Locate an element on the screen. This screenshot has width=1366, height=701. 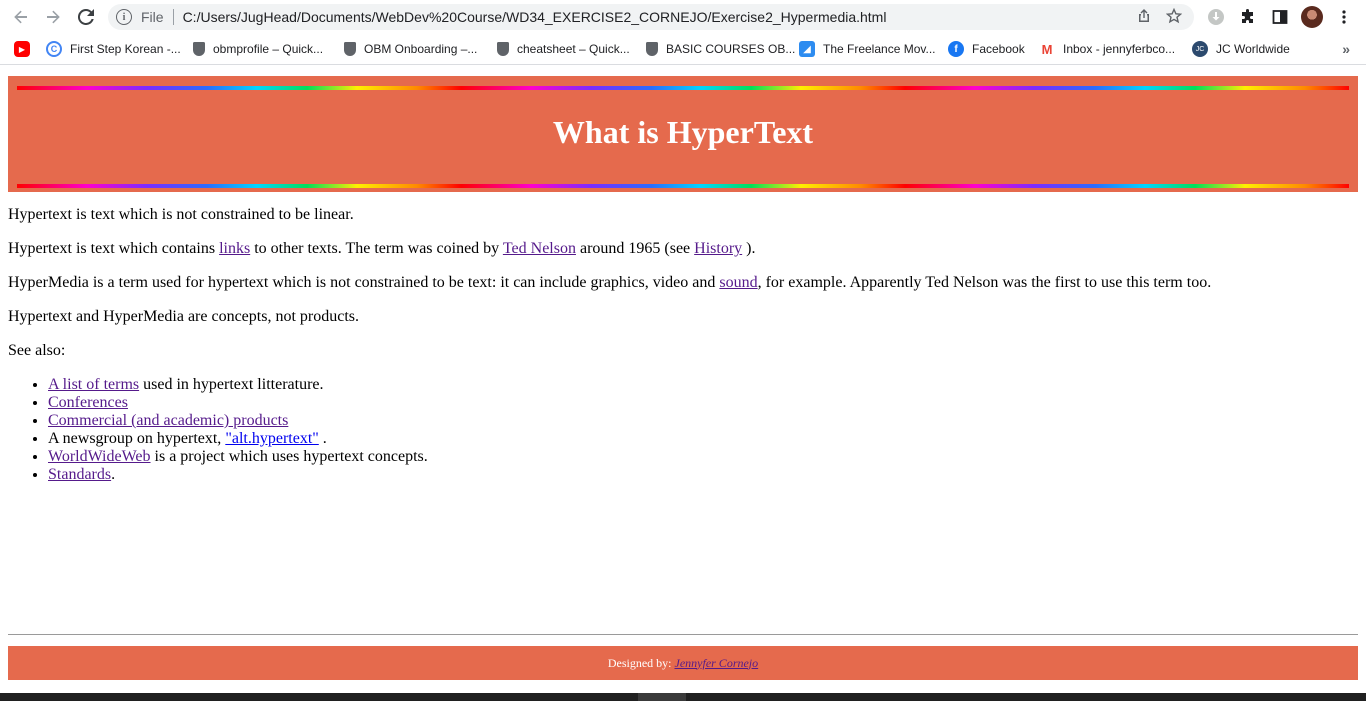
side-panel-icon is located at coordinates (1280, 17).